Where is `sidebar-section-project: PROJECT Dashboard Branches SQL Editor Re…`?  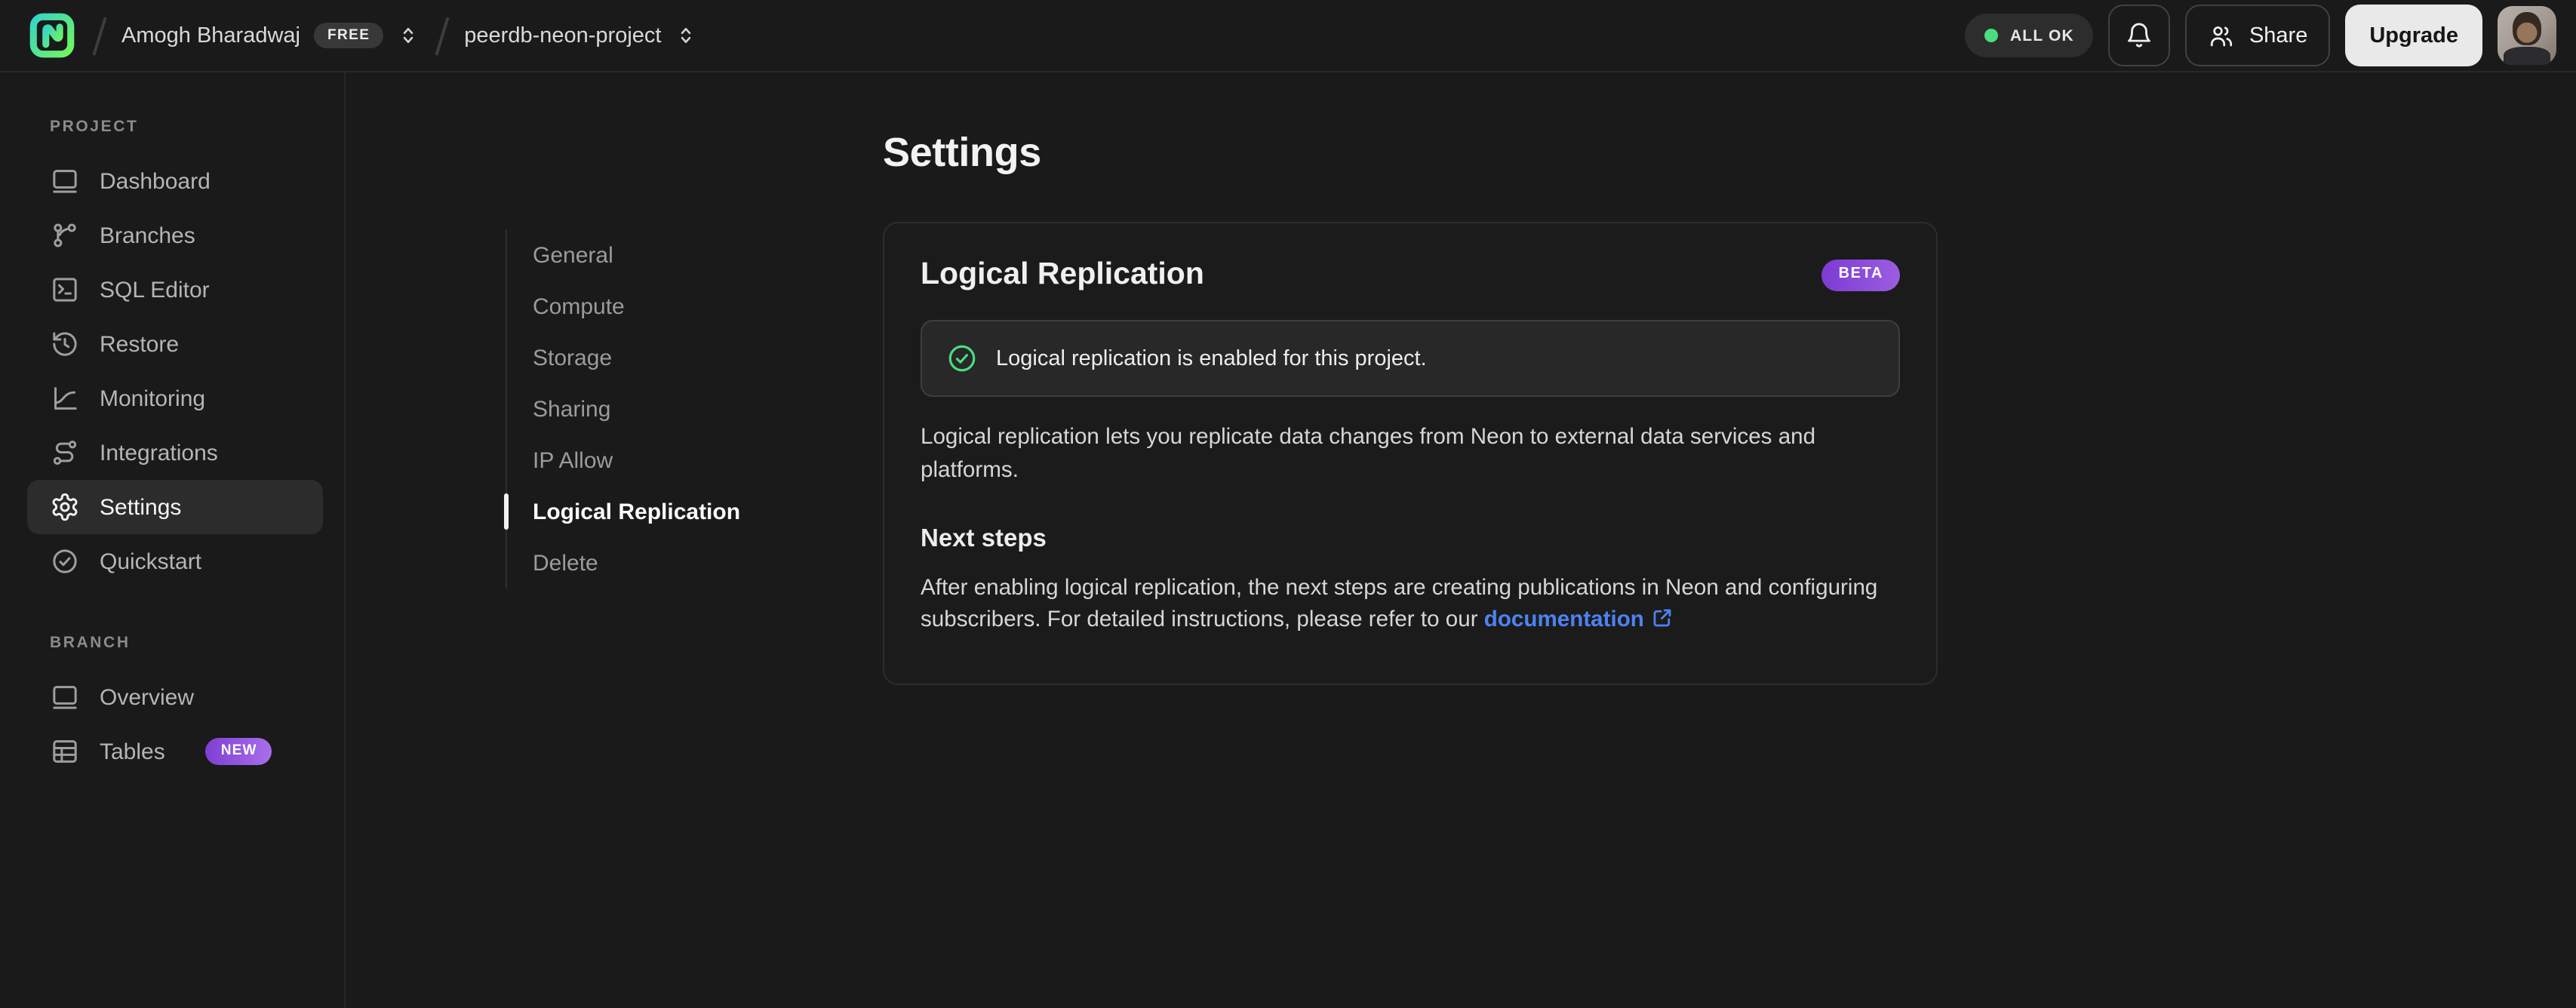
sidebar-section-project: PROJECT Dashboard Branches SQL Editor Re… is located at coordinates (175, 353).